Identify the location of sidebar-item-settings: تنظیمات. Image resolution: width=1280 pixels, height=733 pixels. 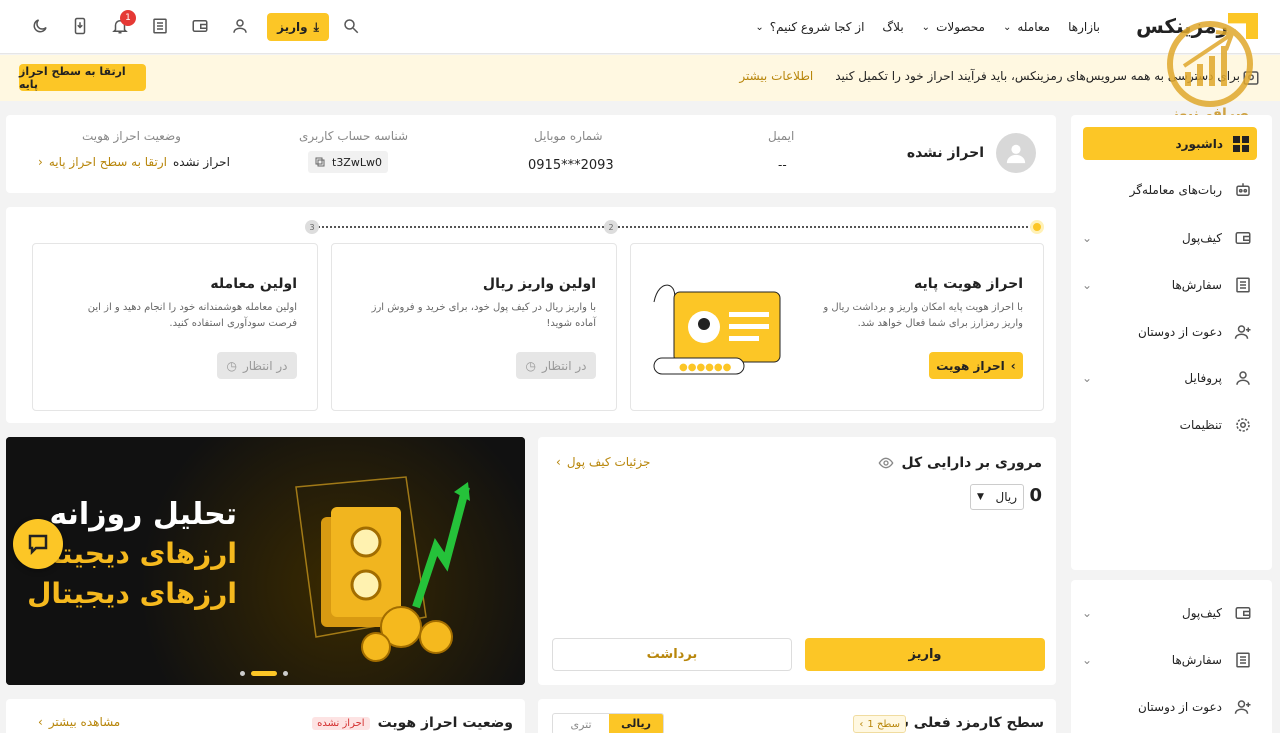
(1216, 425).